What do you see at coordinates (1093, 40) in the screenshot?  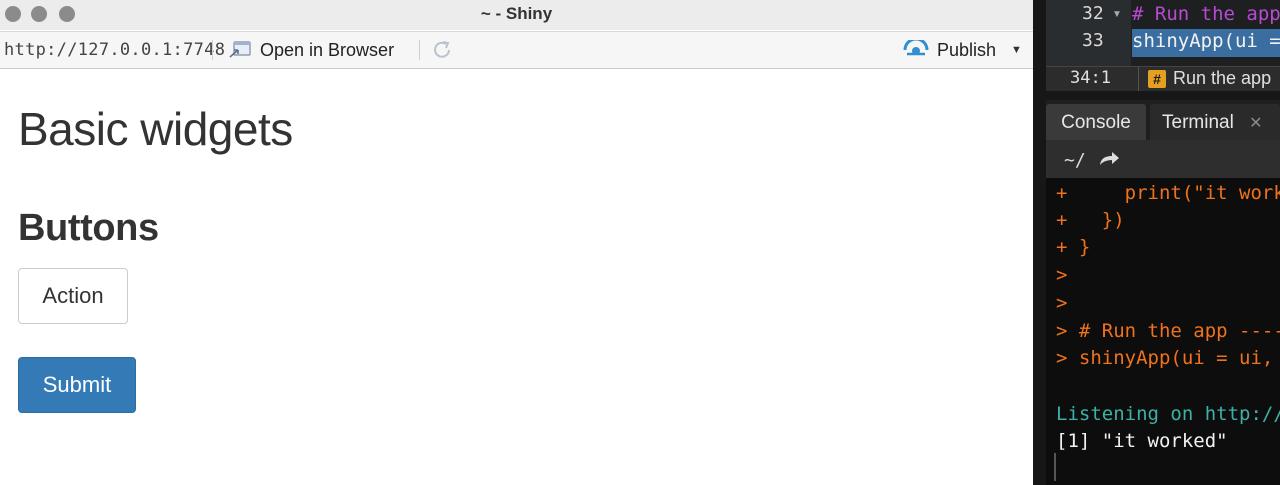 I see `line-number: 33` at bounding box center [1093, 40].